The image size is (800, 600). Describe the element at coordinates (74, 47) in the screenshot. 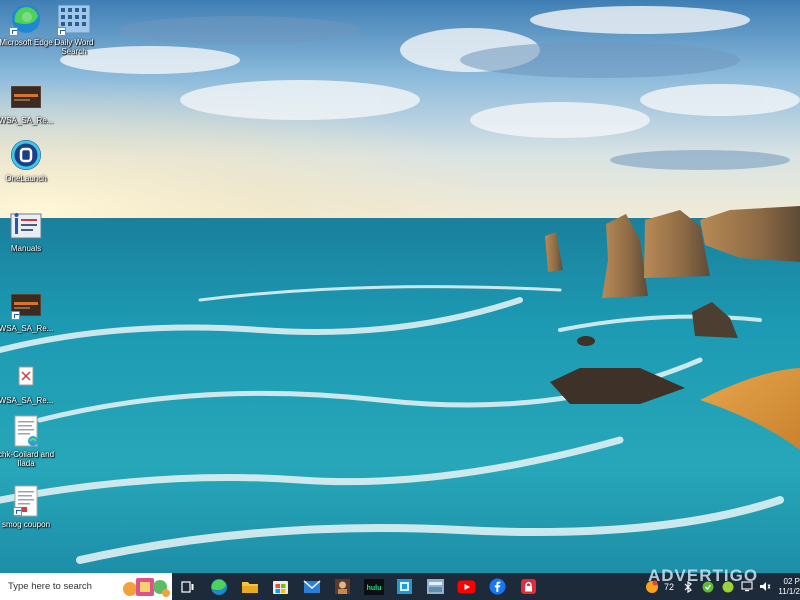

I see `desktop-icon-label: Daily Word Search` at that location.